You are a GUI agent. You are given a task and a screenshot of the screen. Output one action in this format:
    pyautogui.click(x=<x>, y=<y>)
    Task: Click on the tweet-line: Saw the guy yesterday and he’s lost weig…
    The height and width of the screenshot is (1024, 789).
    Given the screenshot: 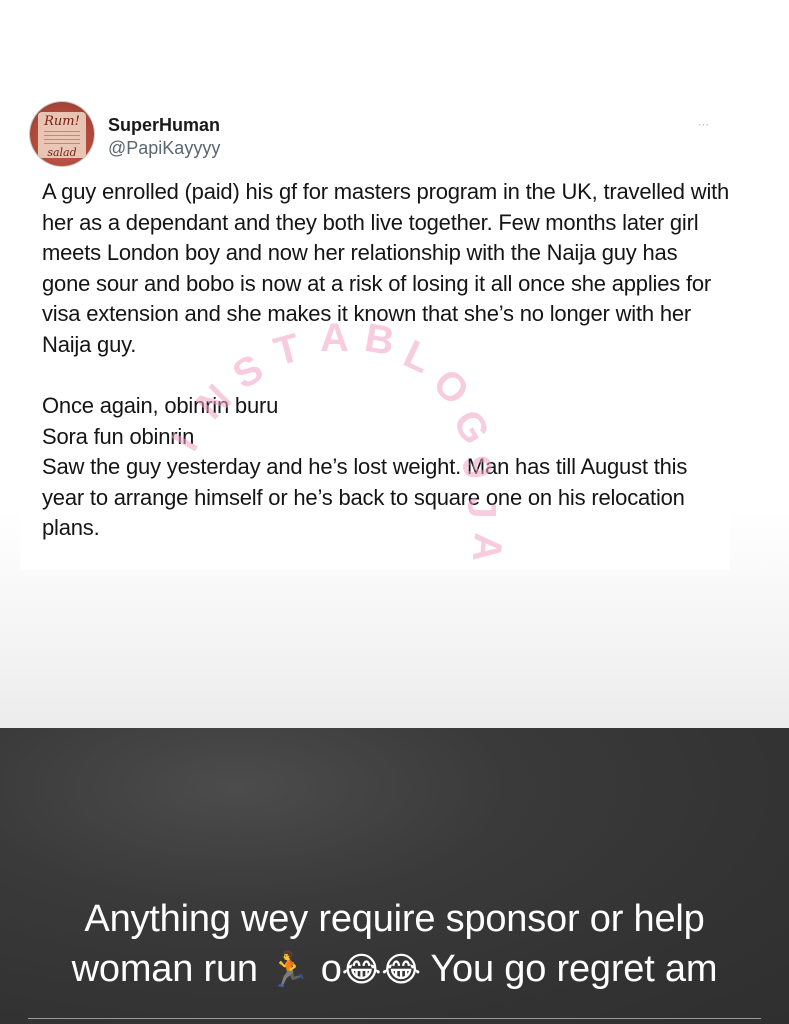 What is the action you would take?
    pyautogui.click(x=365, y=497)
    